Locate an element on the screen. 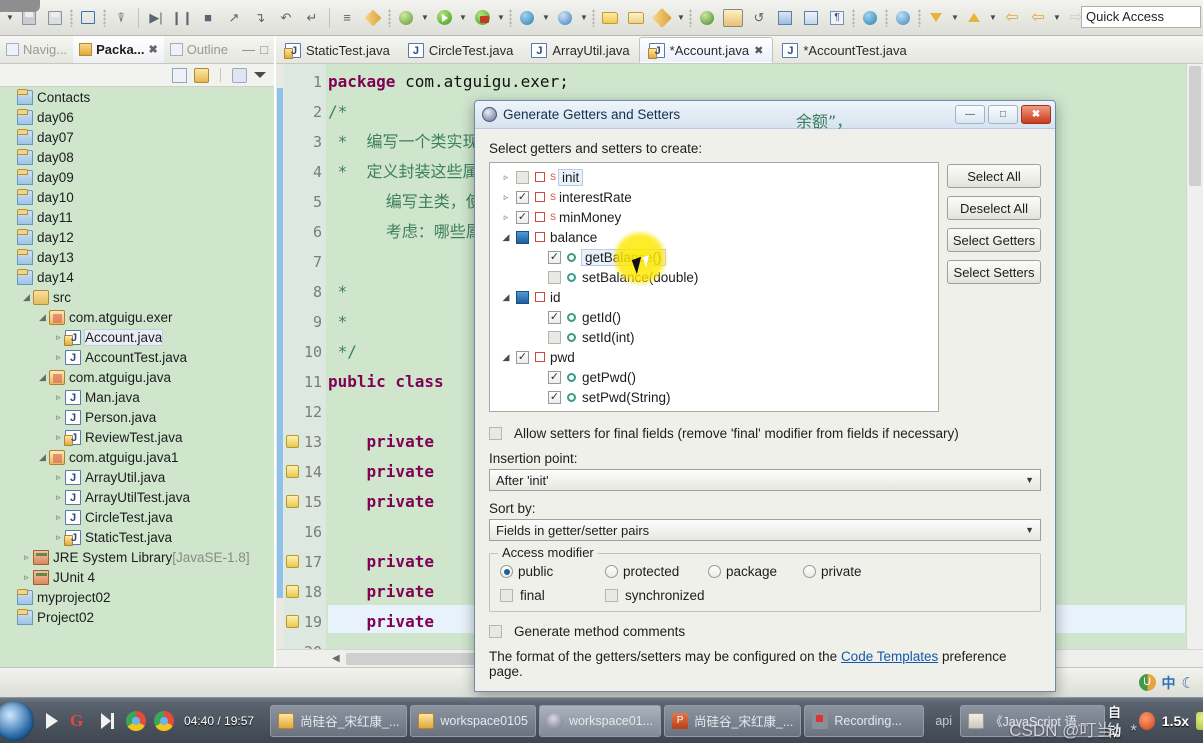 This screenshot has height=743, width=1203. run-icon is located at coordinates (444, 18).